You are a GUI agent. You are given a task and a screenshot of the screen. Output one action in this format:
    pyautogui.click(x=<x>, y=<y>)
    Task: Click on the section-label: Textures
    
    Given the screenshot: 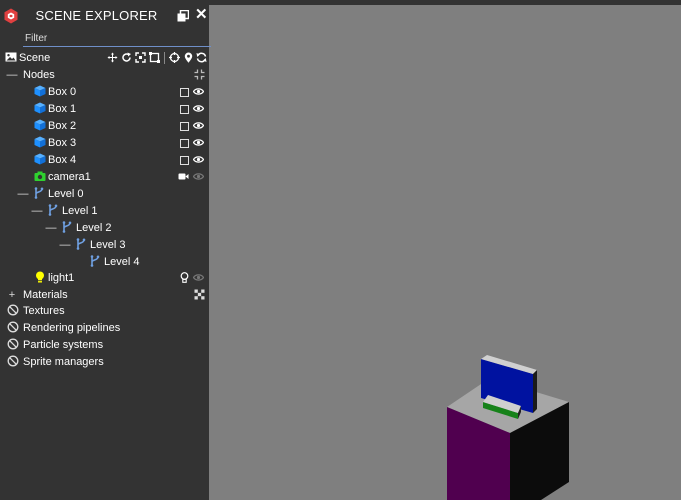 What is the action you would take?
    pyautogui.click(x=44, y=311)
    